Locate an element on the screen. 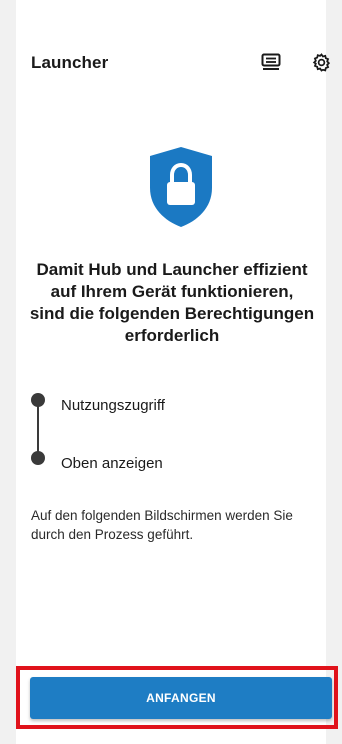 The width and height of the screenshot is (342, 744). start-button: ANFANGEN is located at coordinates (181, 698).